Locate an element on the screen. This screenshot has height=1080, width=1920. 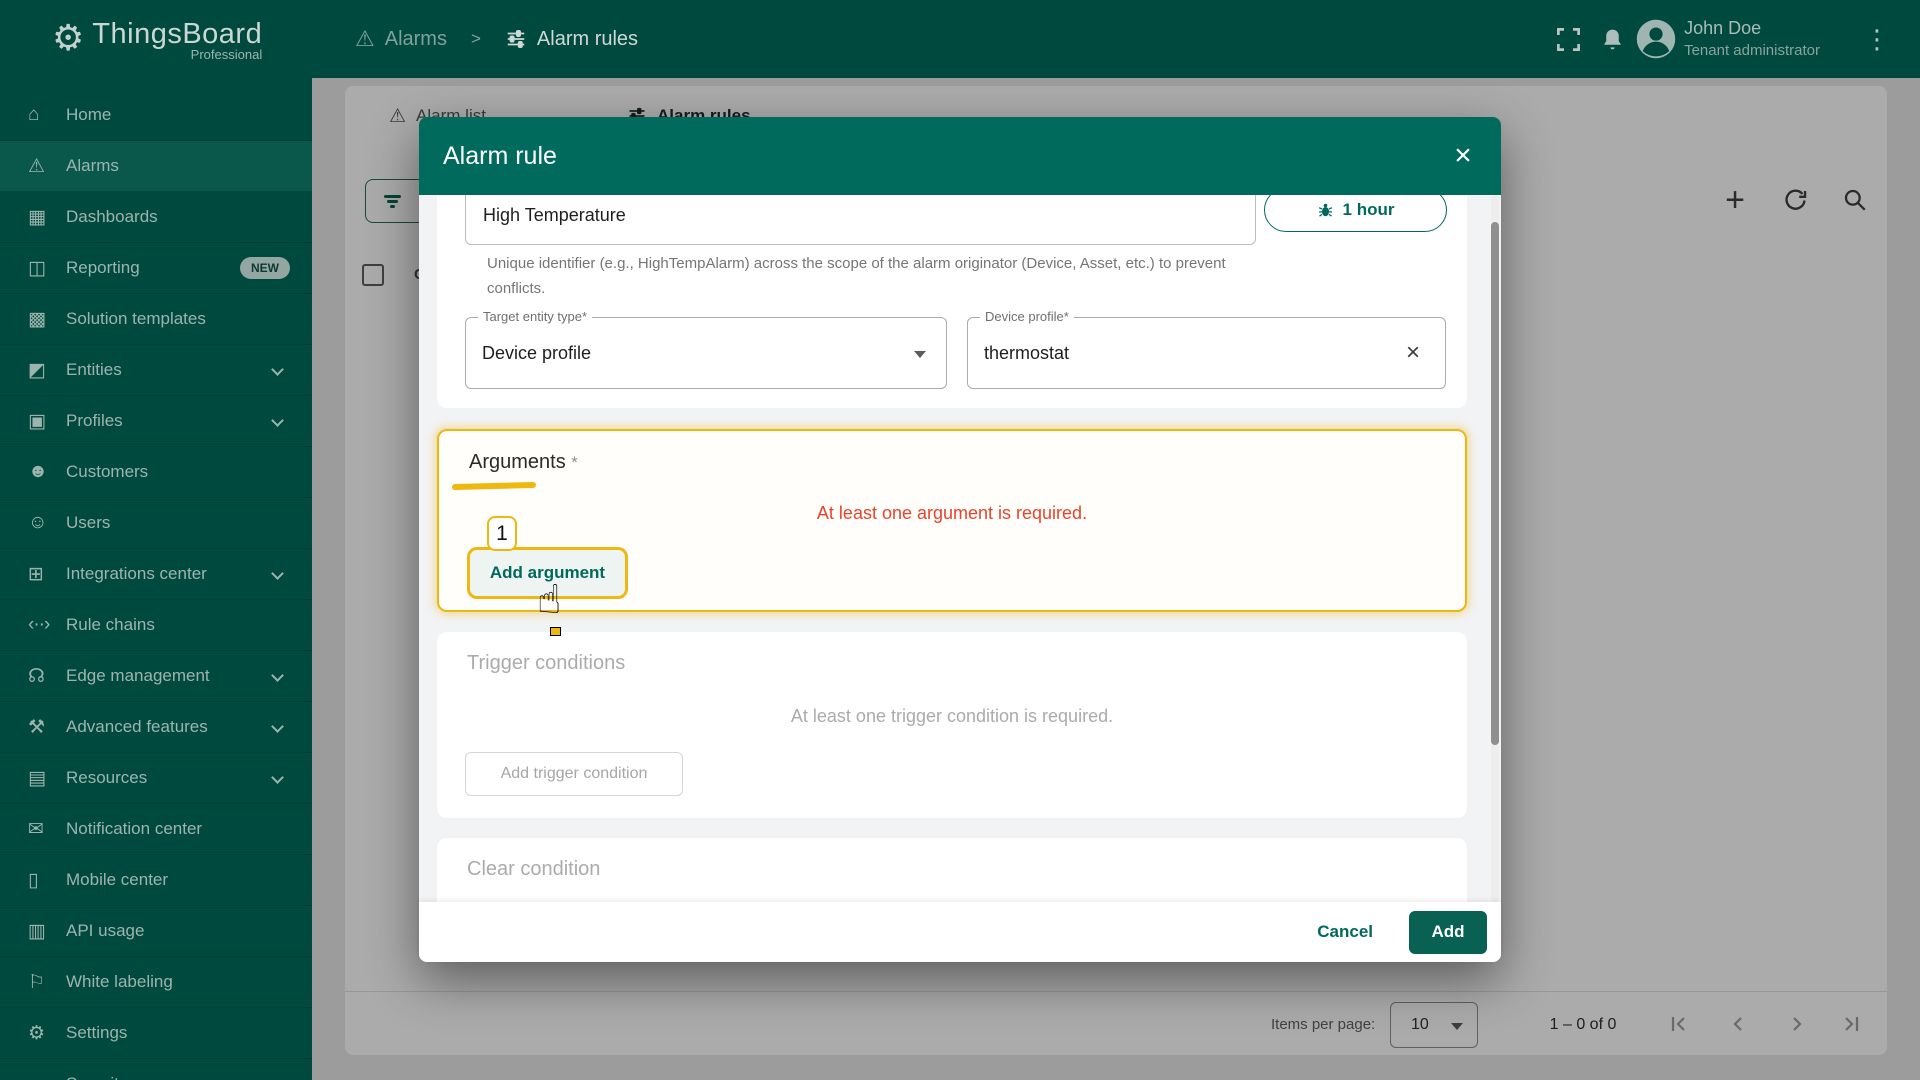
add-button: Add is located at coordinates (1448, 932).